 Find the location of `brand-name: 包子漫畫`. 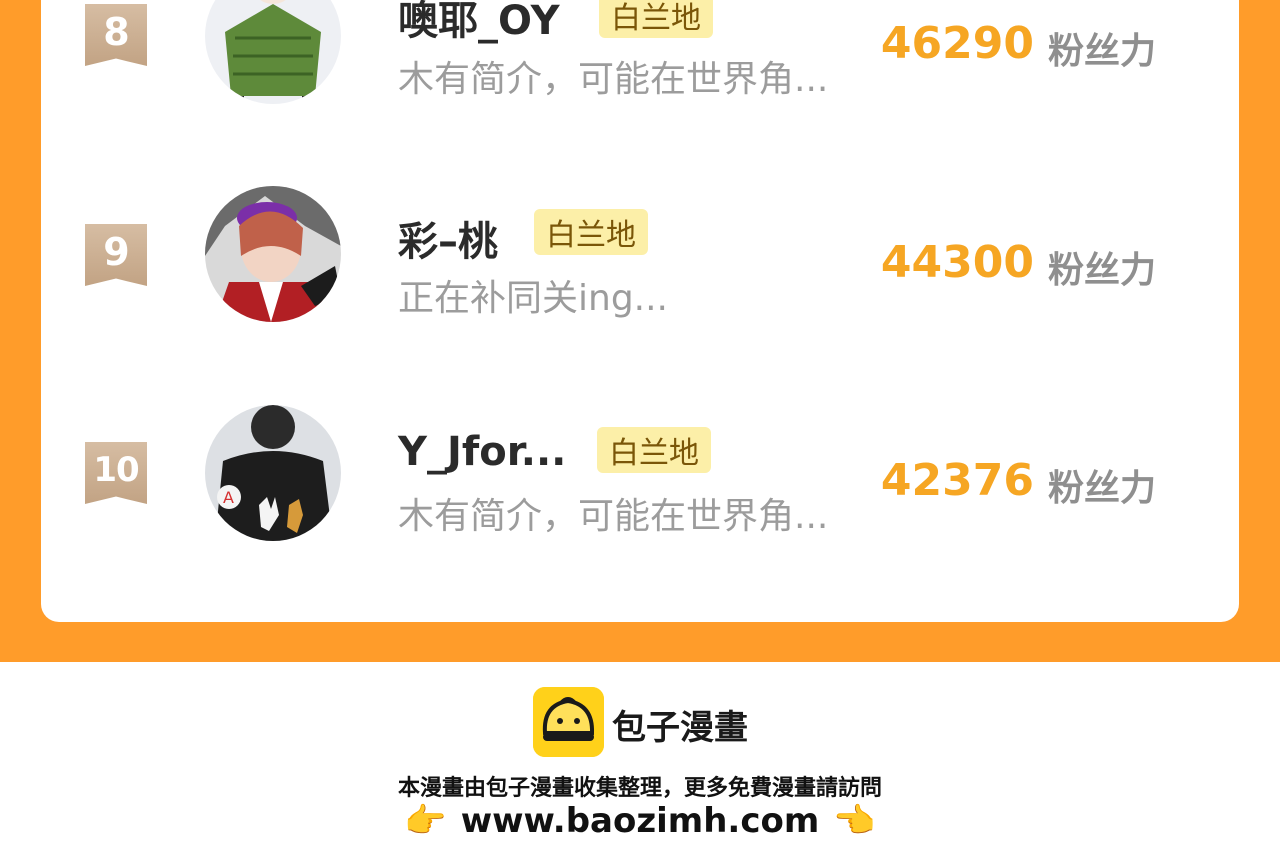

brand-name: 包子漫畫 is located at coordinates (680, 728).